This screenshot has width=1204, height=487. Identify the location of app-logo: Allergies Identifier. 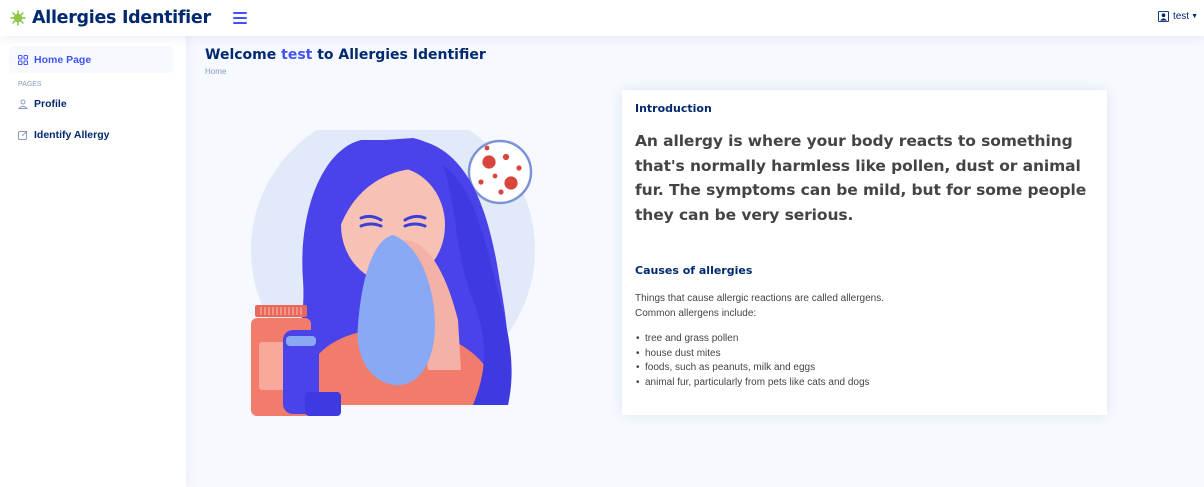
(110, 18).